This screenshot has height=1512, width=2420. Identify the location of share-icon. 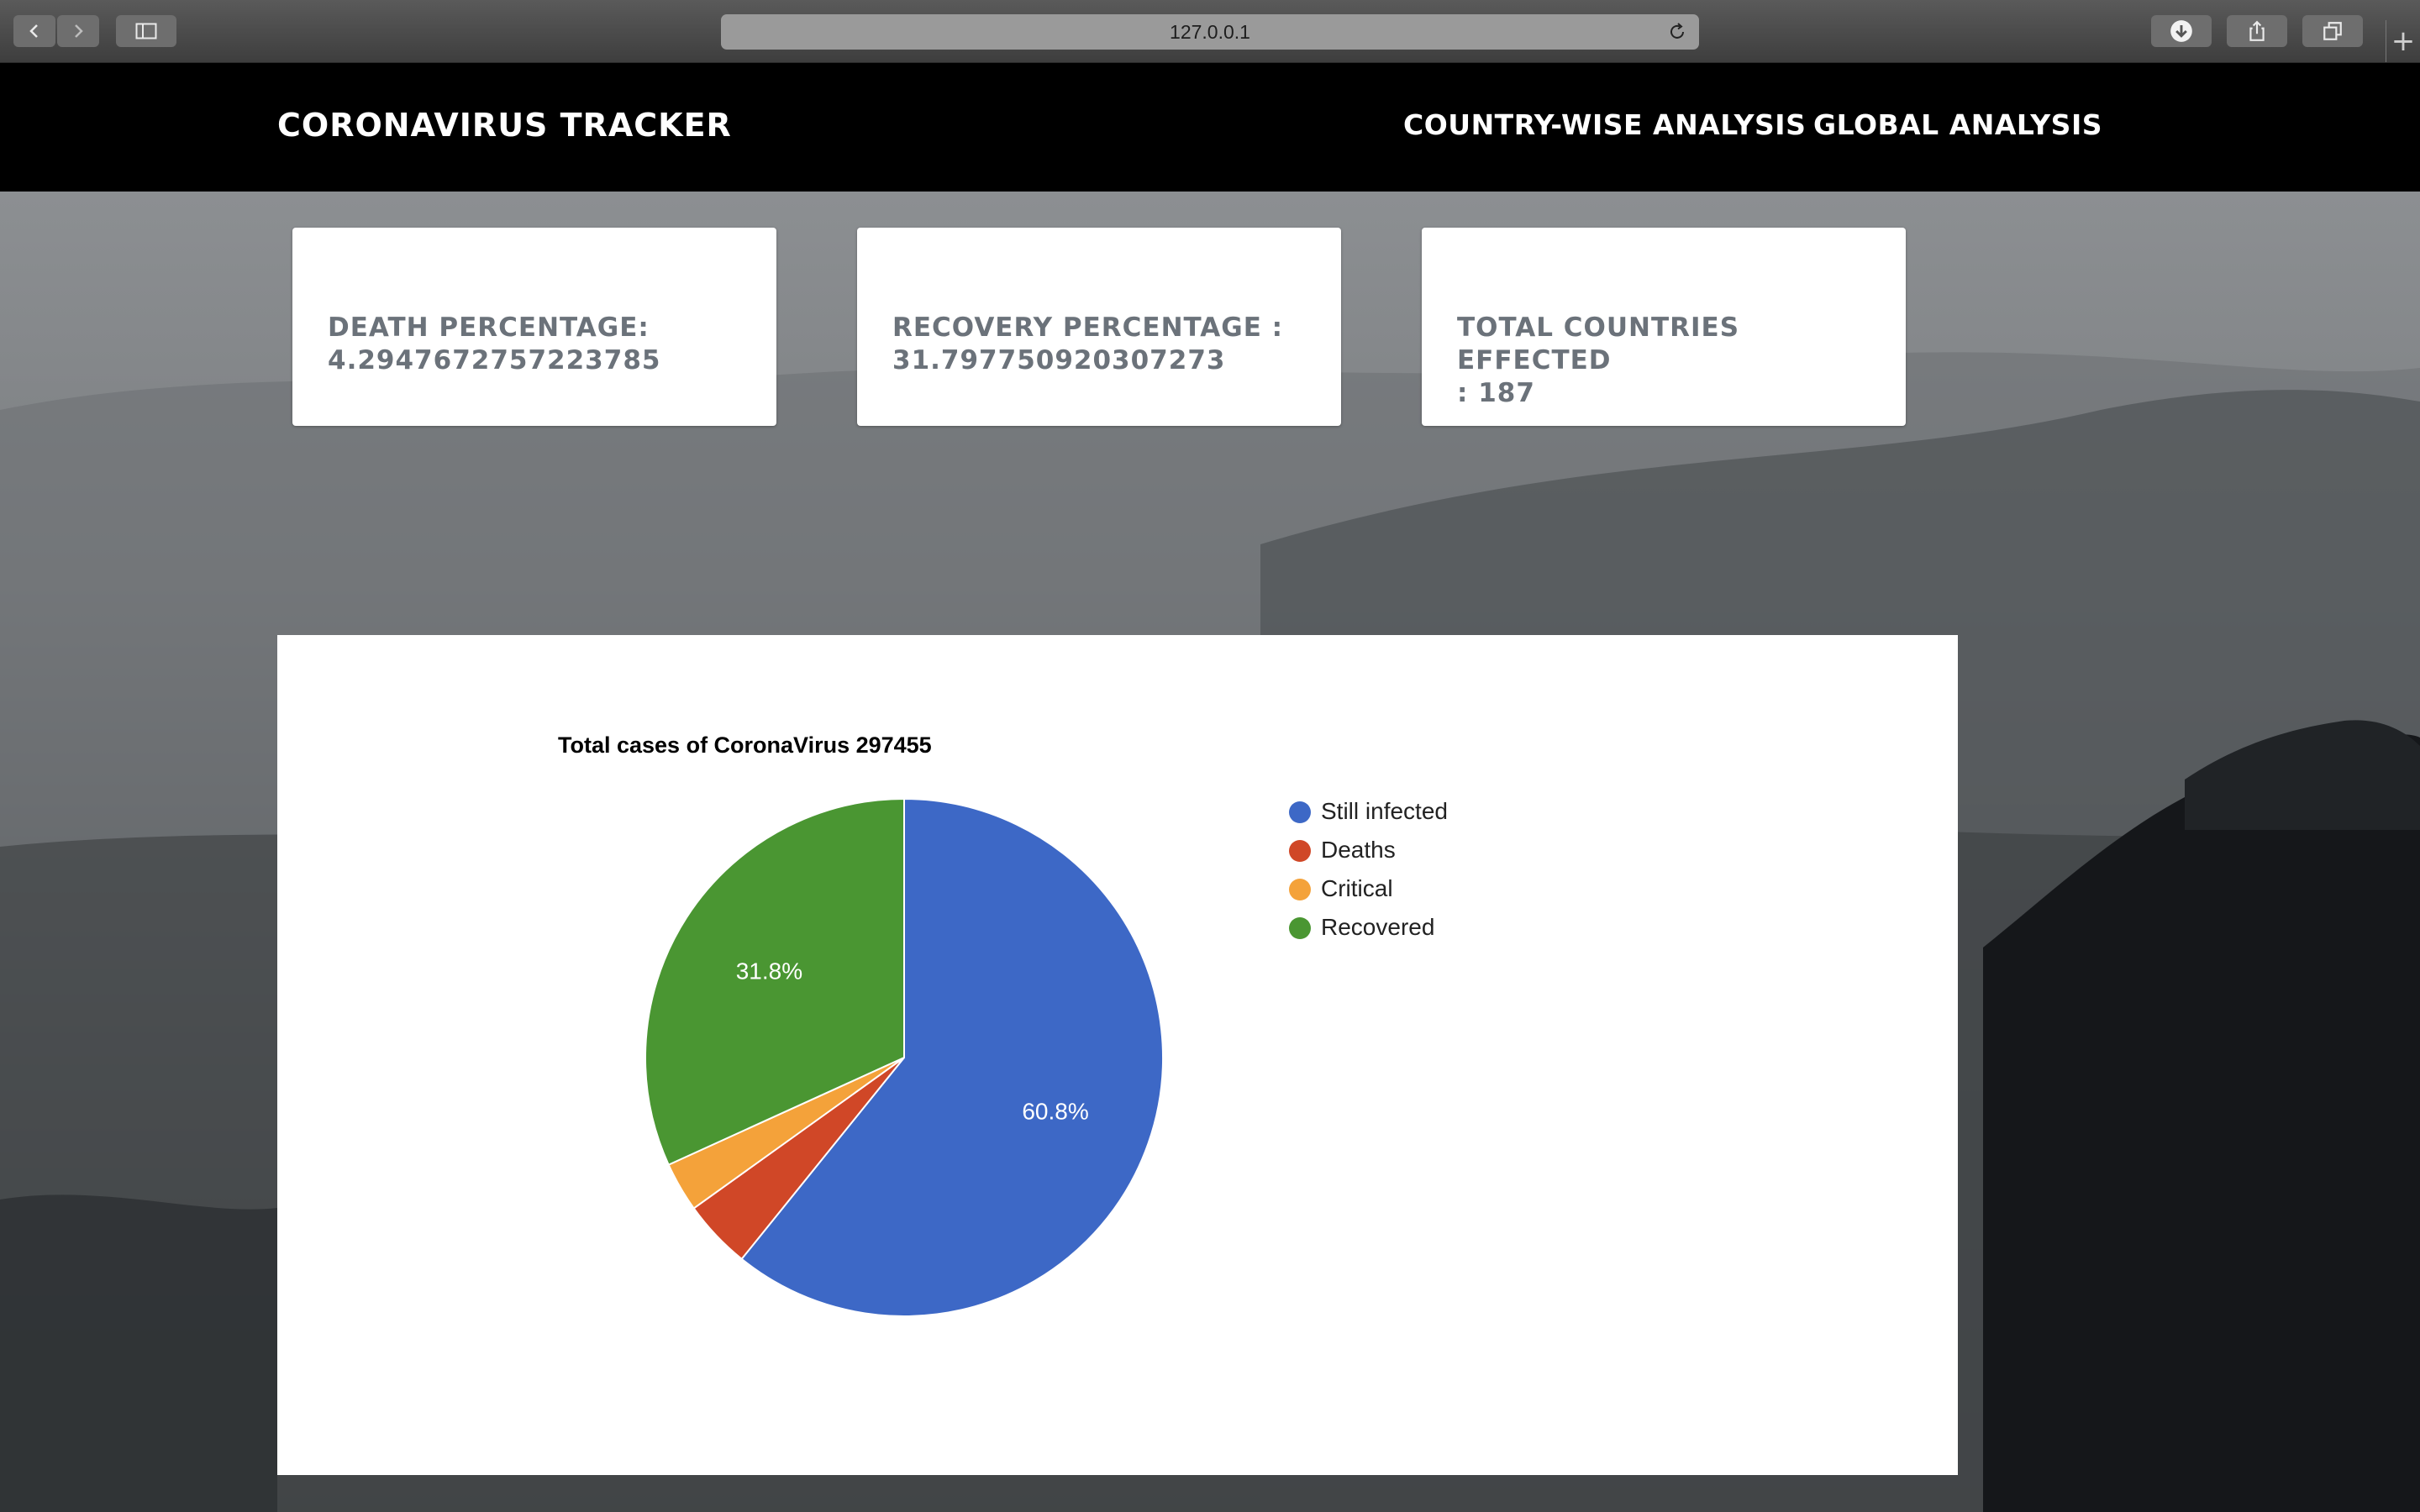
(2257, 30).